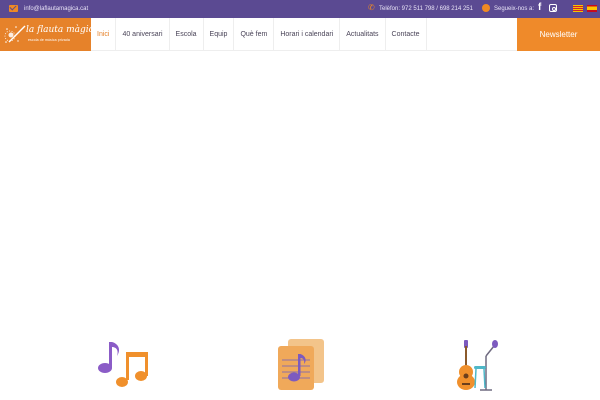 The image size is (600, 400). What do you see at coordinates (307, 34) in the screenshot?
I see `nav-item-horari-calendari: Horari i calendari` at bounding box center [307, 34].